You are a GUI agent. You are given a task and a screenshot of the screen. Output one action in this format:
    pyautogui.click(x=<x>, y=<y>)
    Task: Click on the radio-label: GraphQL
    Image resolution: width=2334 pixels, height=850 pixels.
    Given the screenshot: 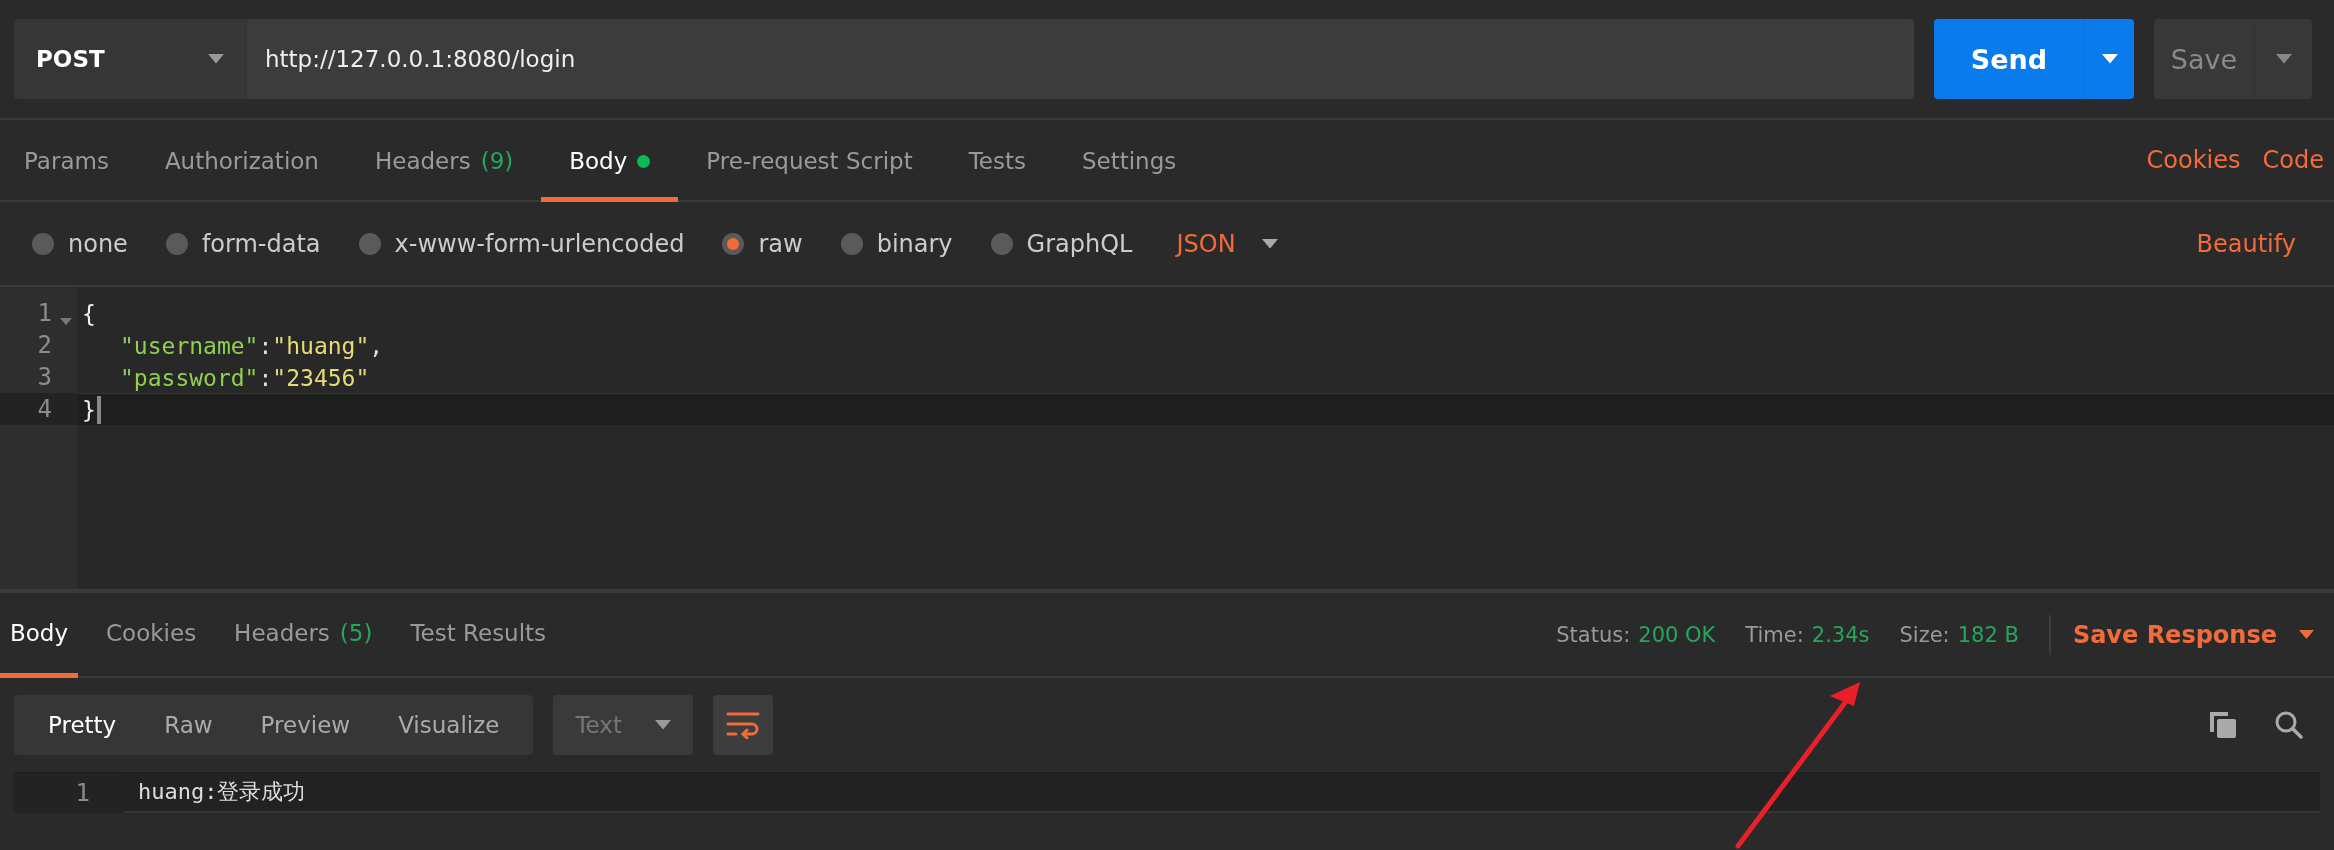 What is the action you would take?
    pyautogui.click(x=1079, y=243)
    